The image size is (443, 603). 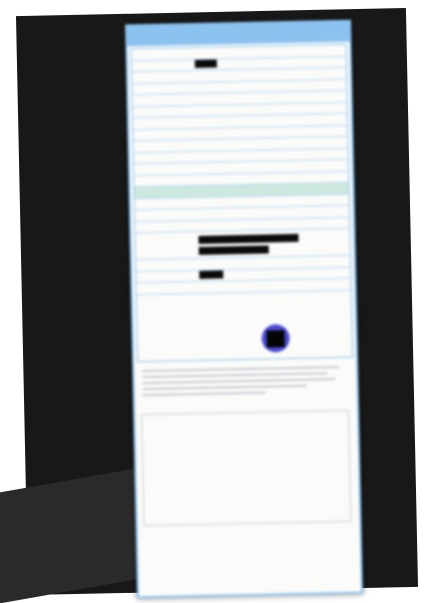 I want to click on seal-redaction, so click(x=275, y=338).